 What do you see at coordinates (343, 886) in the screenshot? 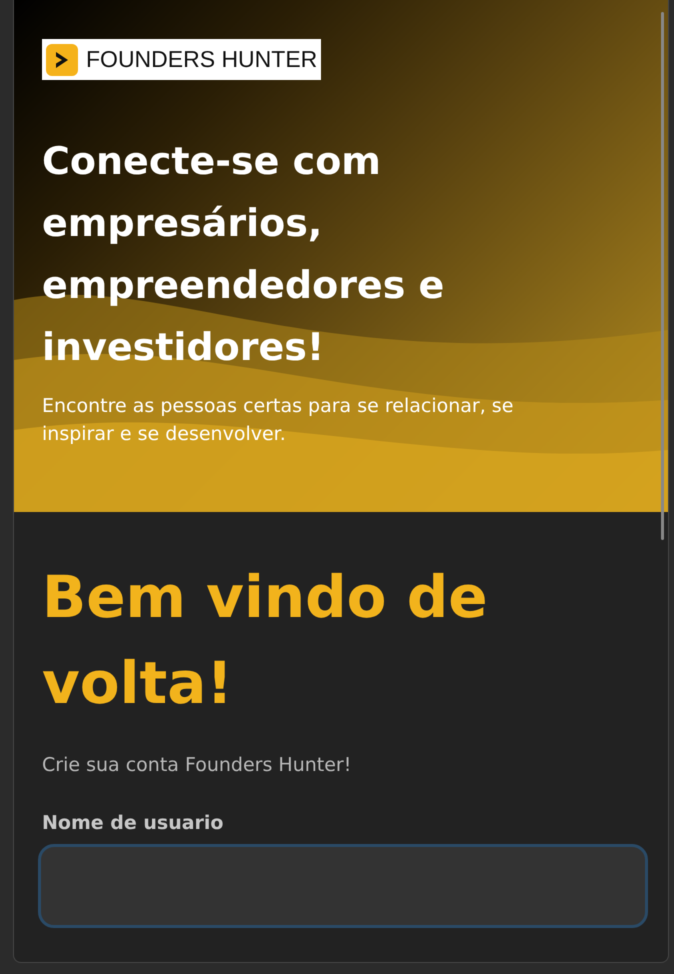
I see `username-field` at bounding box center [343, 886].